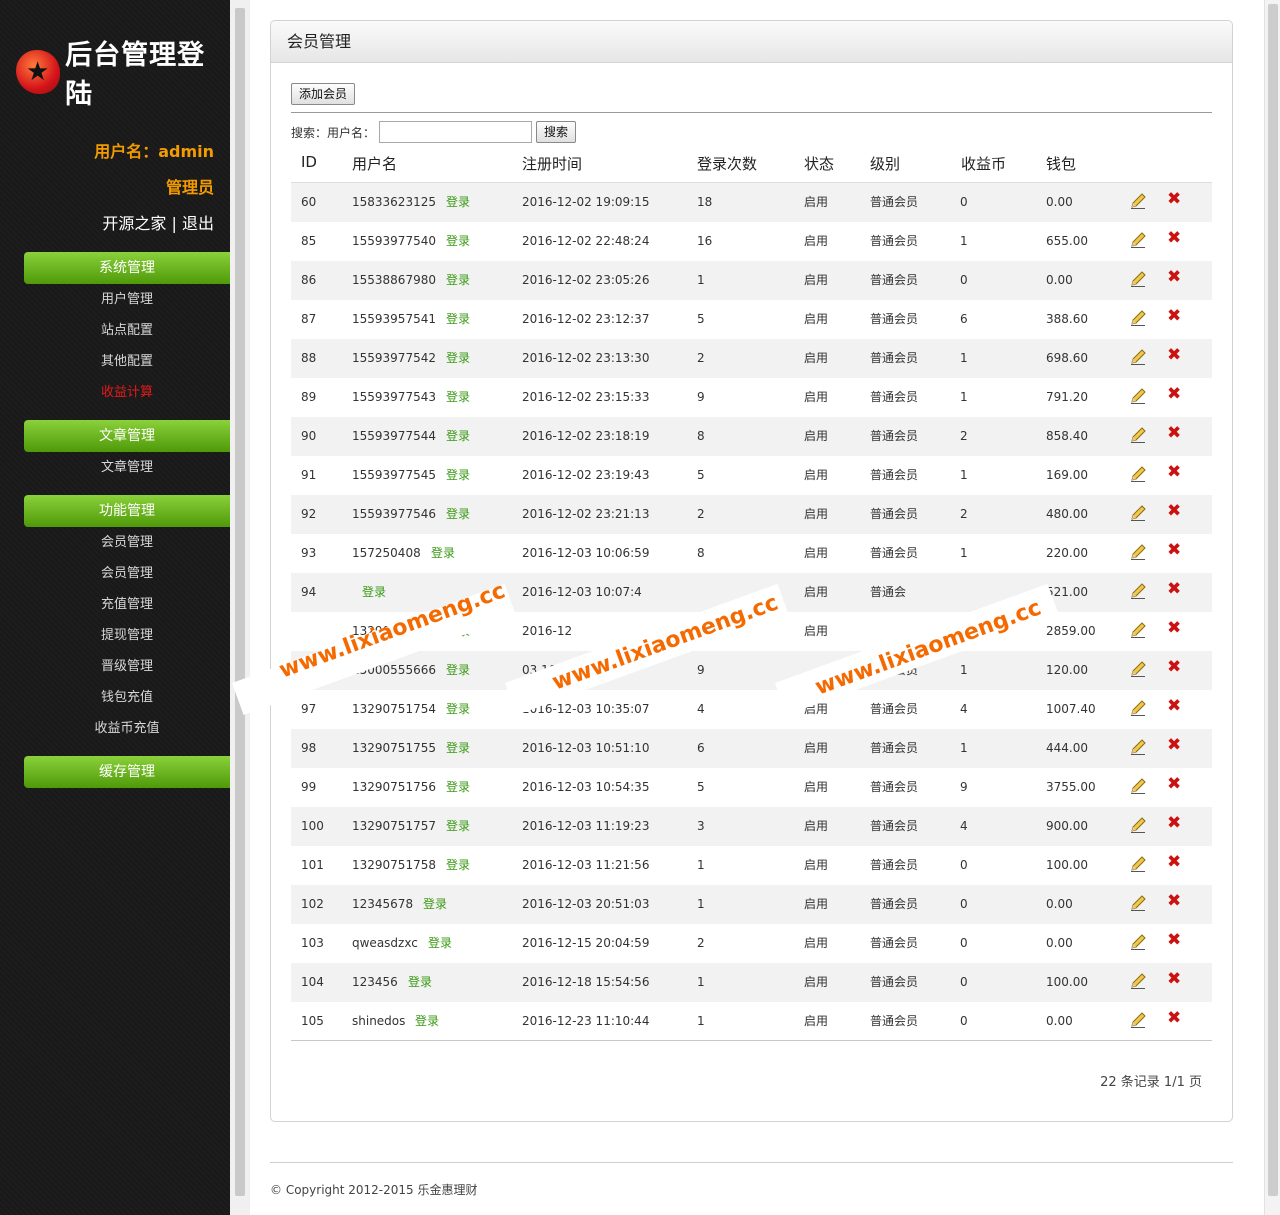 The width and height of the screenshot is (1280, 1215). I want to click on col-level: 级别, so click(885, 164).